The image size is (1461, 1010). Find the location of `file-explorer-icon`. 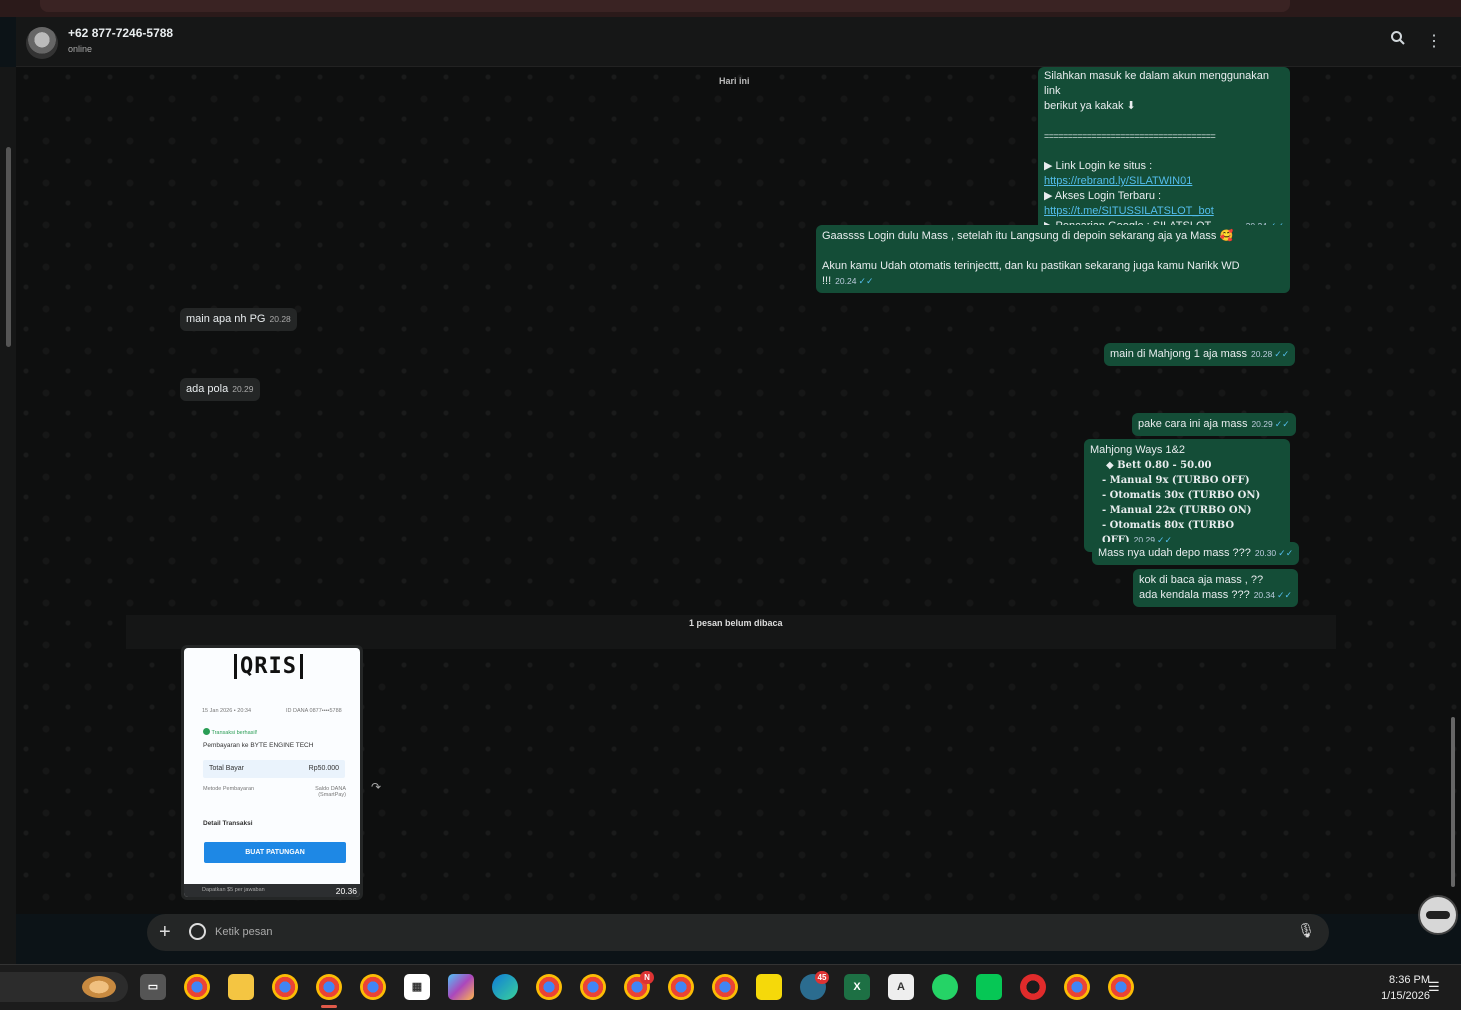

file-explorer-icon is located at coordinates (241, 987).